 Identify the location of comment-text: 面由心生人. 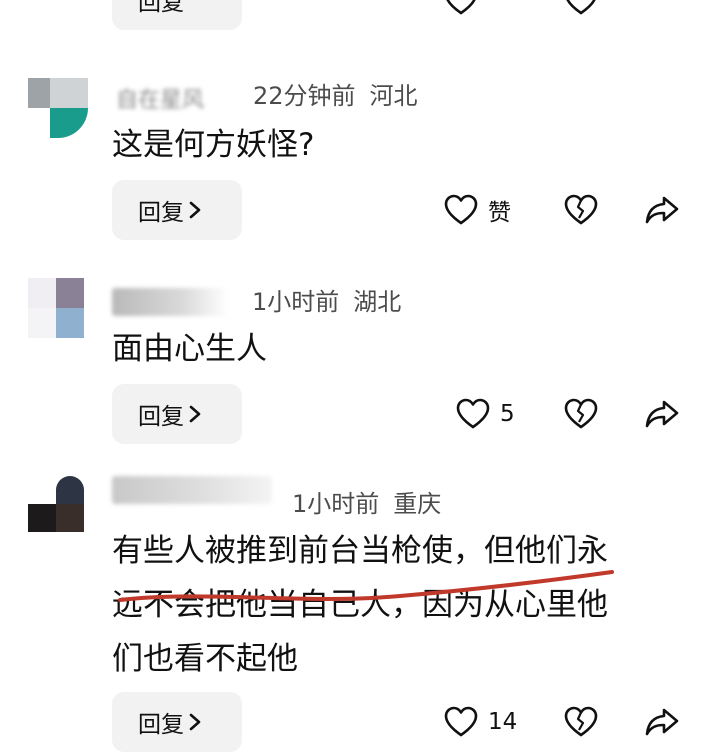
(189, 349).